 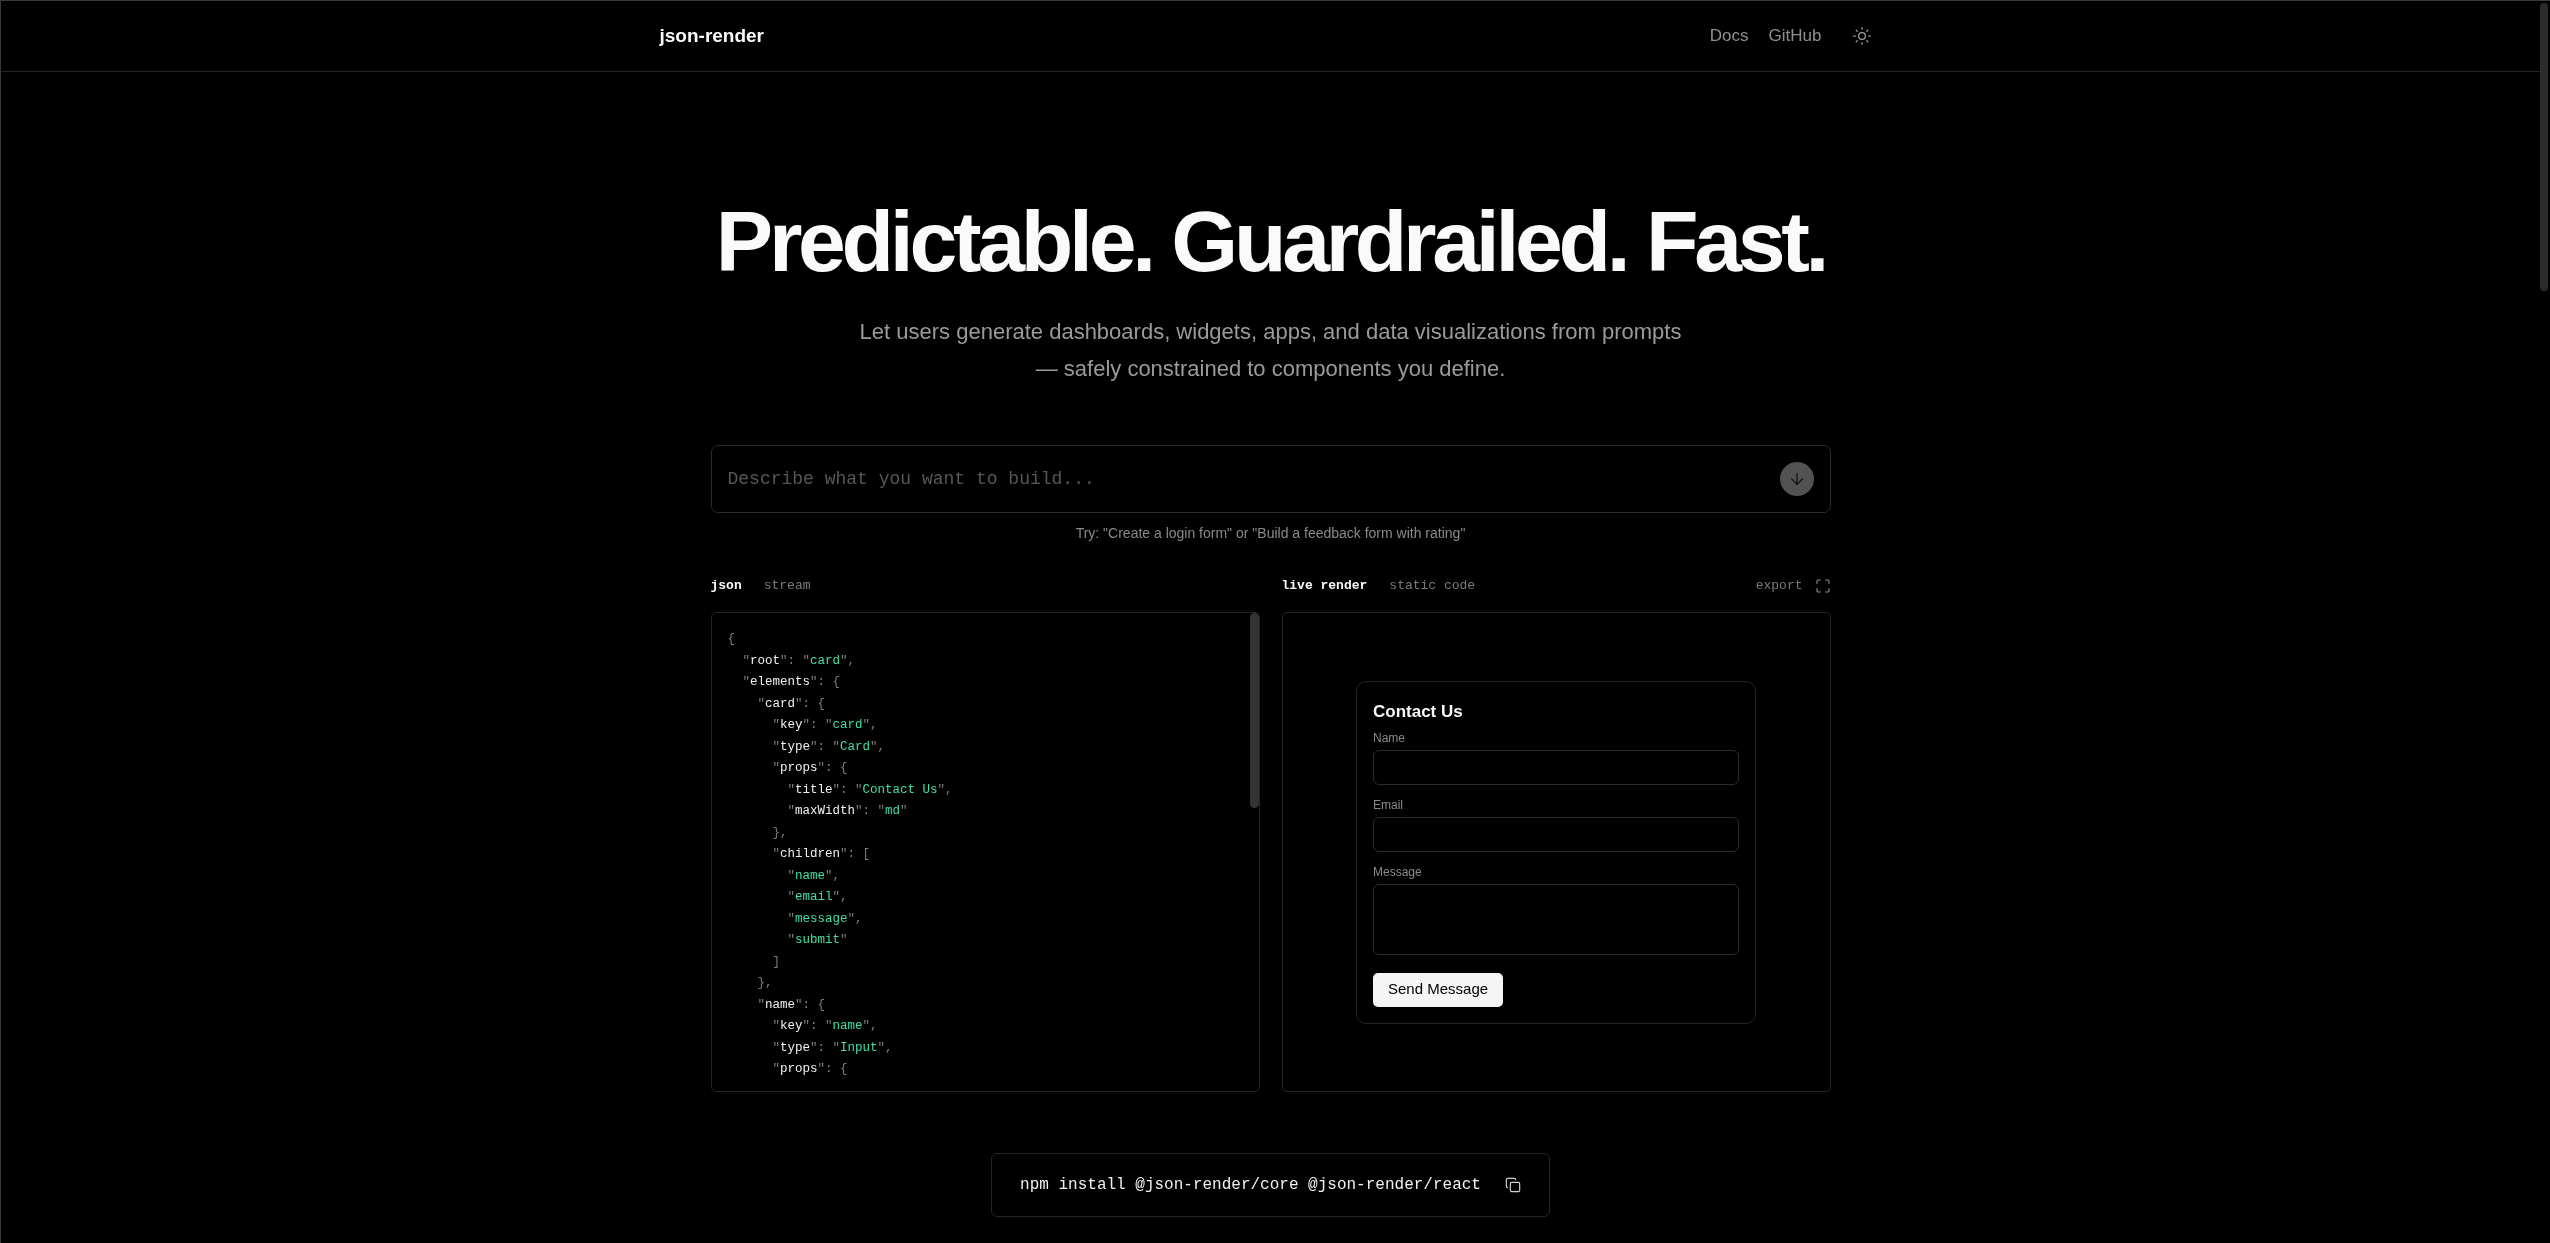 What do you see at coordinates (1270, 350) in the screenshot?
I see `hero-subtitle: Let users generate dashboards, widgets, apps, and data visualizations from prompts — safely constrained to components you define.` at bounding box center [1270, 350].